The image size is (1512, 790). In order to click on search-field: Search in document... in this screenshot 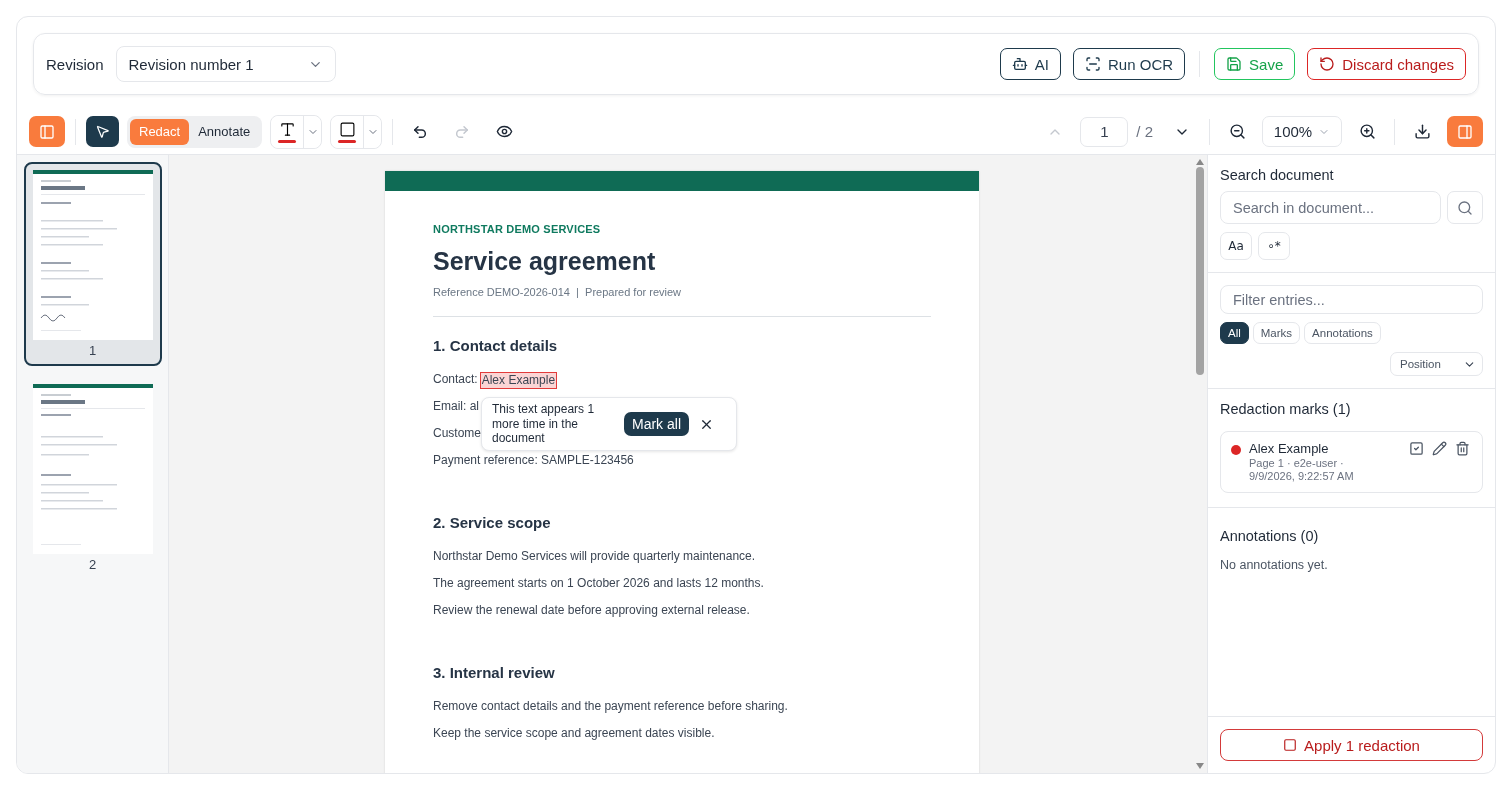, I will do `click(1330, 207)`.